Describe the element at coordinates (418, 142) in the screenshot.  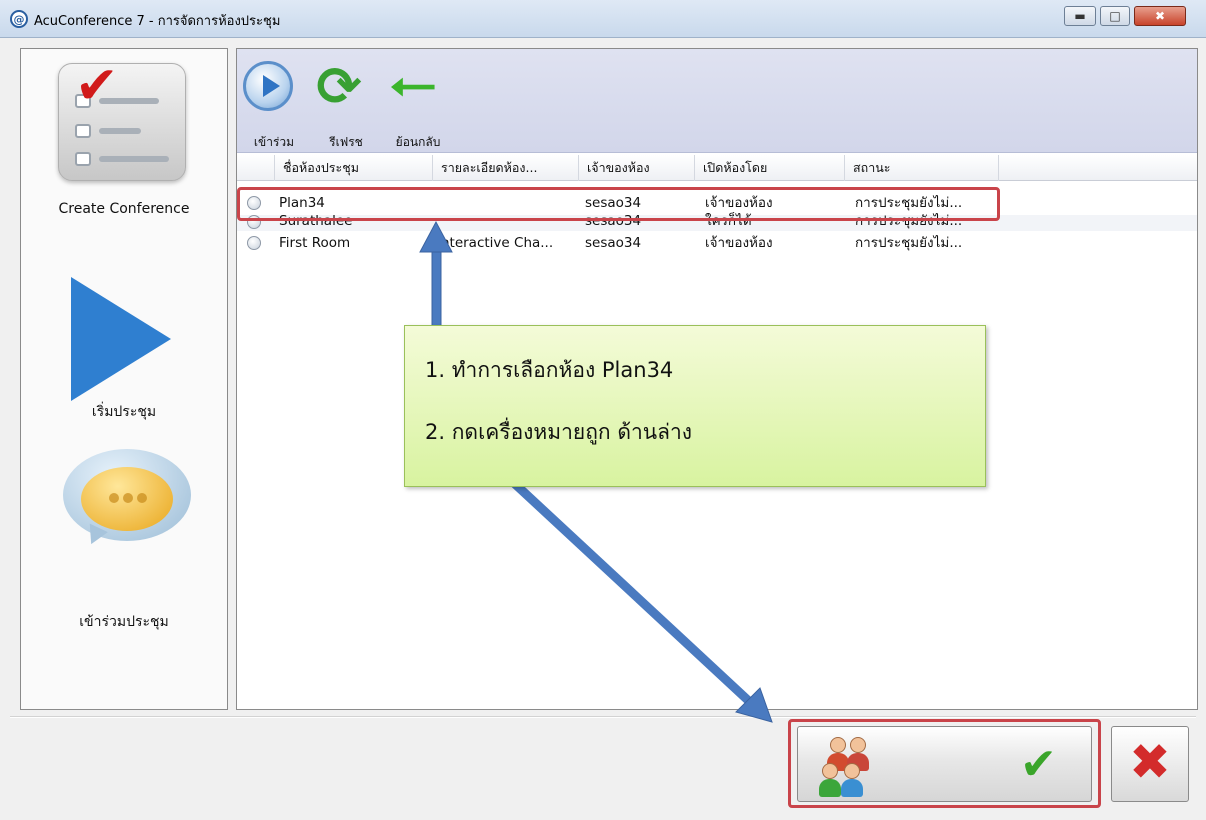
I see `back-button-label: ย้อนกลับ` at that location.